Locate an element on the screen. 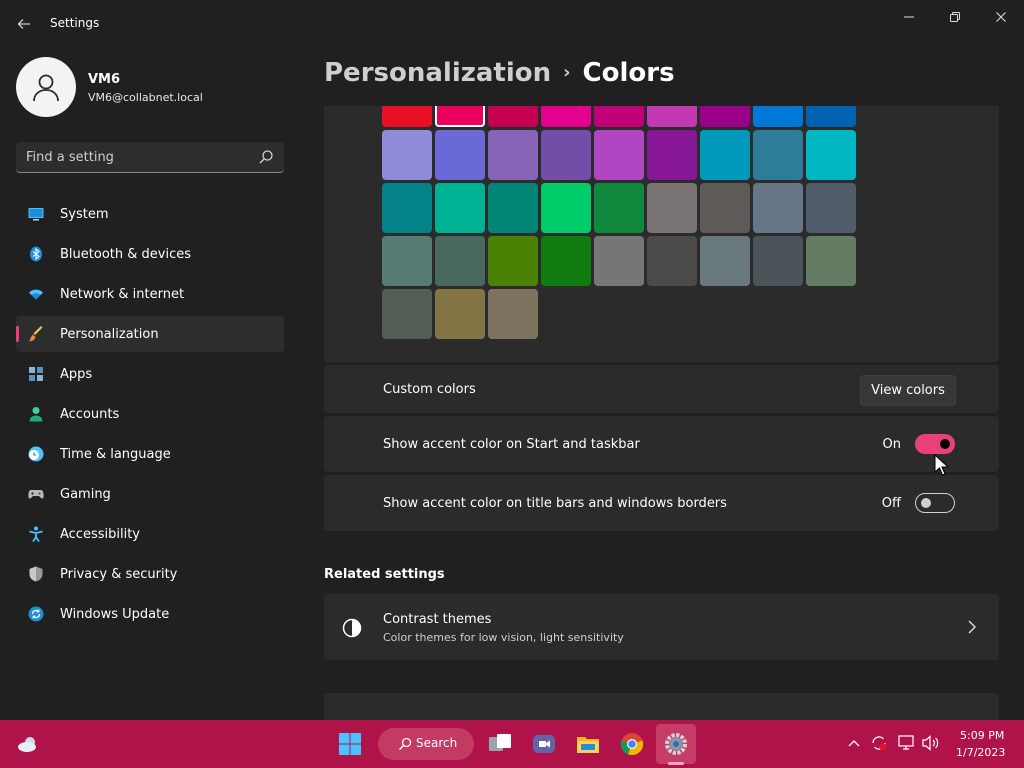  view-colors-button: View colors is located at coordinates (908, 390).